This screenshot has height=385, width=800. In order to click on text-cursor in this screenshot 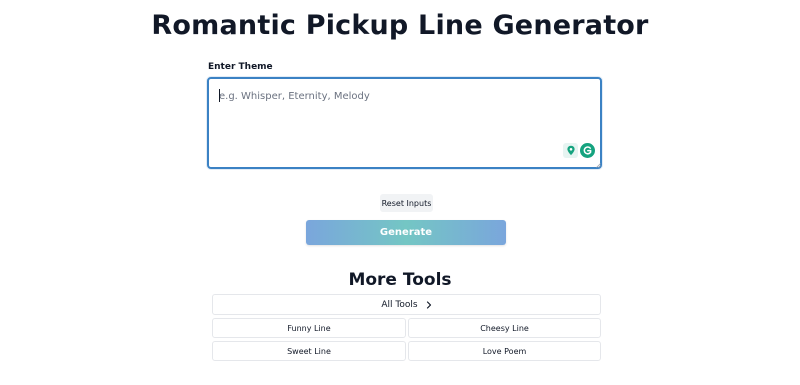, I will do `click(219, 95)`.